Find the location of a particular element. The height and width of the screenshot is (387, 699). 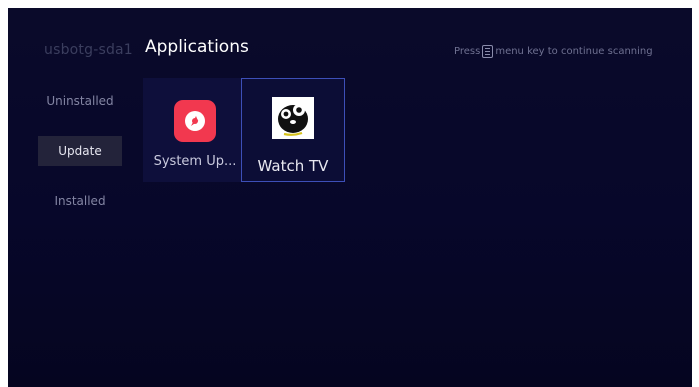

sidebar: Uninstalled Update Installed is located at coordinates (80, 161).